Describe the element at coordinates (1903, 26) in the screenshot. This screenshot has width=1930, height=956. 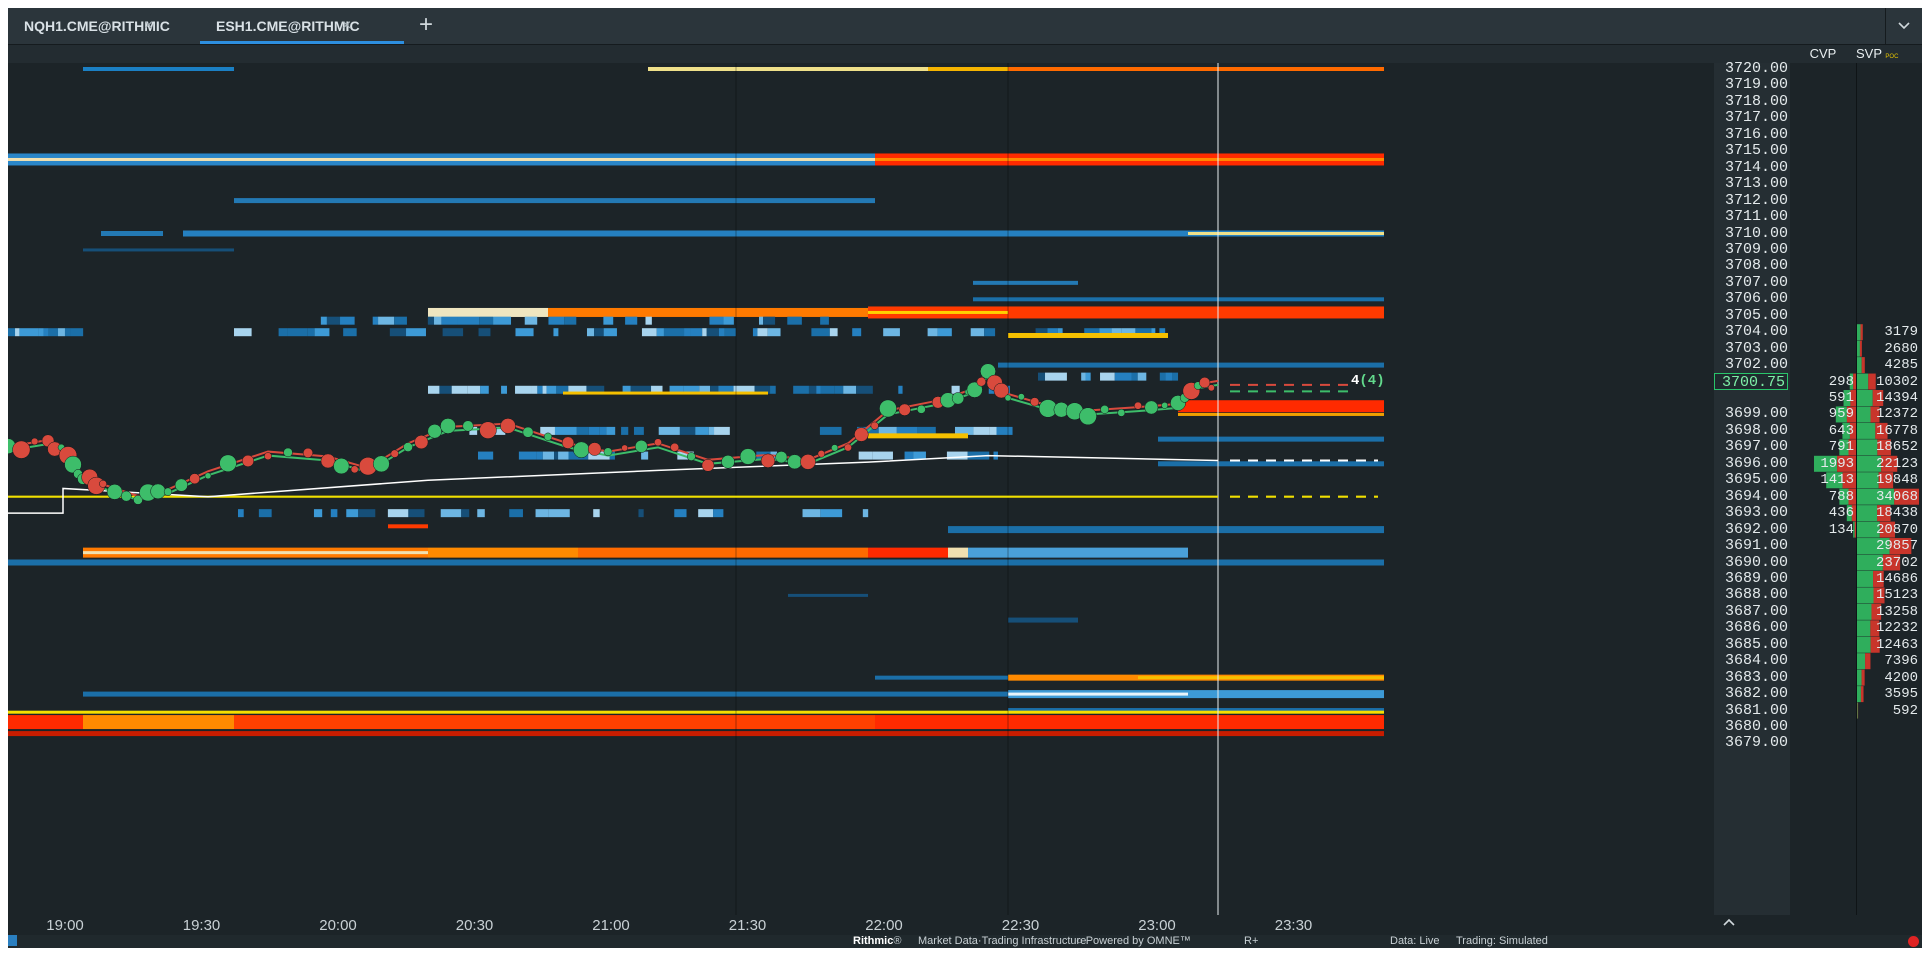
I see `chevron-down-icon` at that location.